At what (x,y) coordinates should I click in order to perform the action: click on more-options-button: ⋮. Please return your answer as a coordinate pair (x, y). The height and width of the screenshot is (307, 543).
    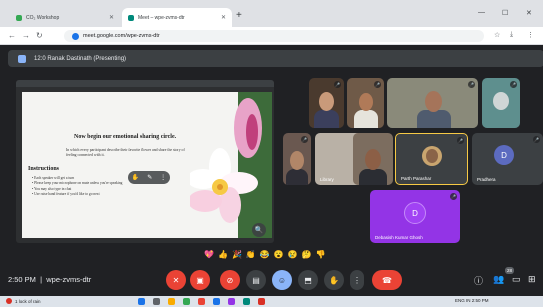
    Looking at the image, I should click on (357, 280).